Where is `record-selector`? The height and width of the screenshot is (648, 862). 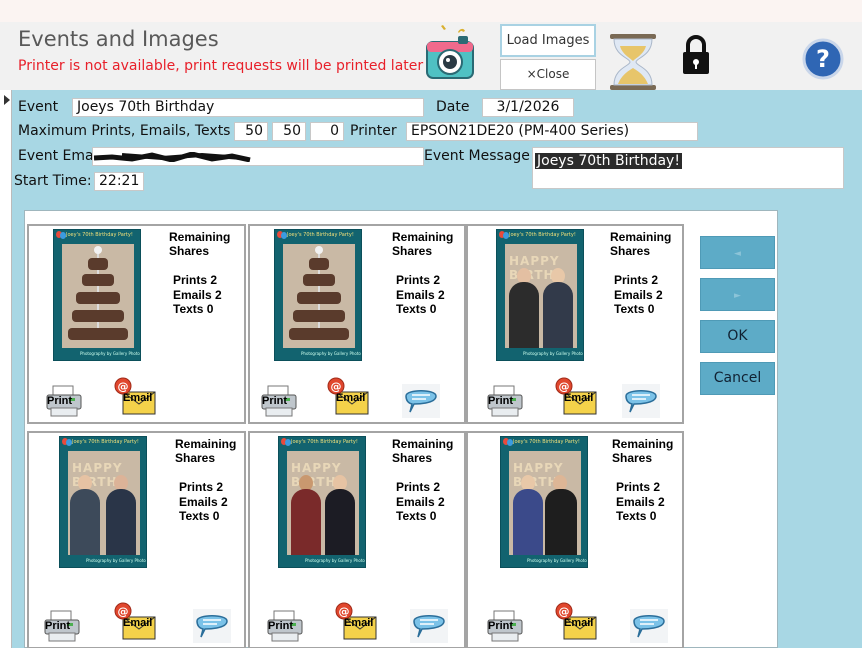
record-selector is located at coordinates (6, 369).